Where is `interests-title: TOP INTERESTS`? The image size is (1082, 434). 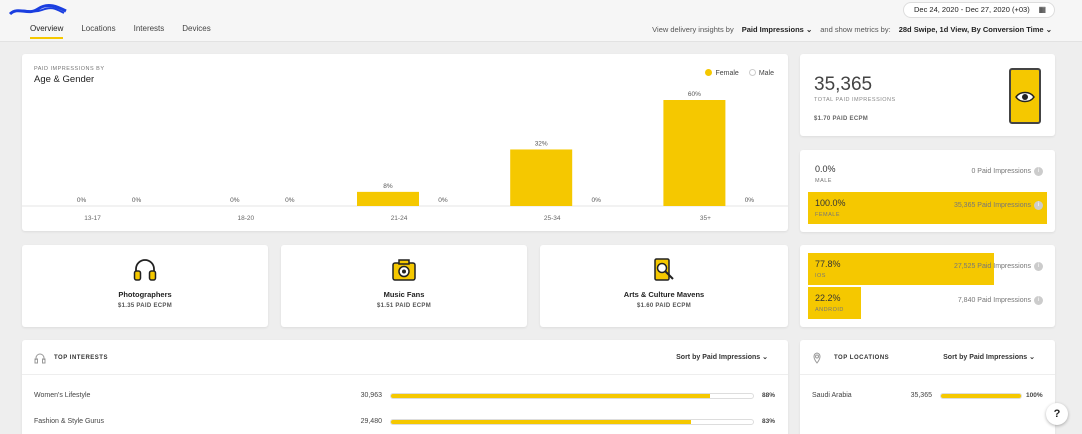
interests-title: TOP INTERESTS is located at coordinates (81, 358).